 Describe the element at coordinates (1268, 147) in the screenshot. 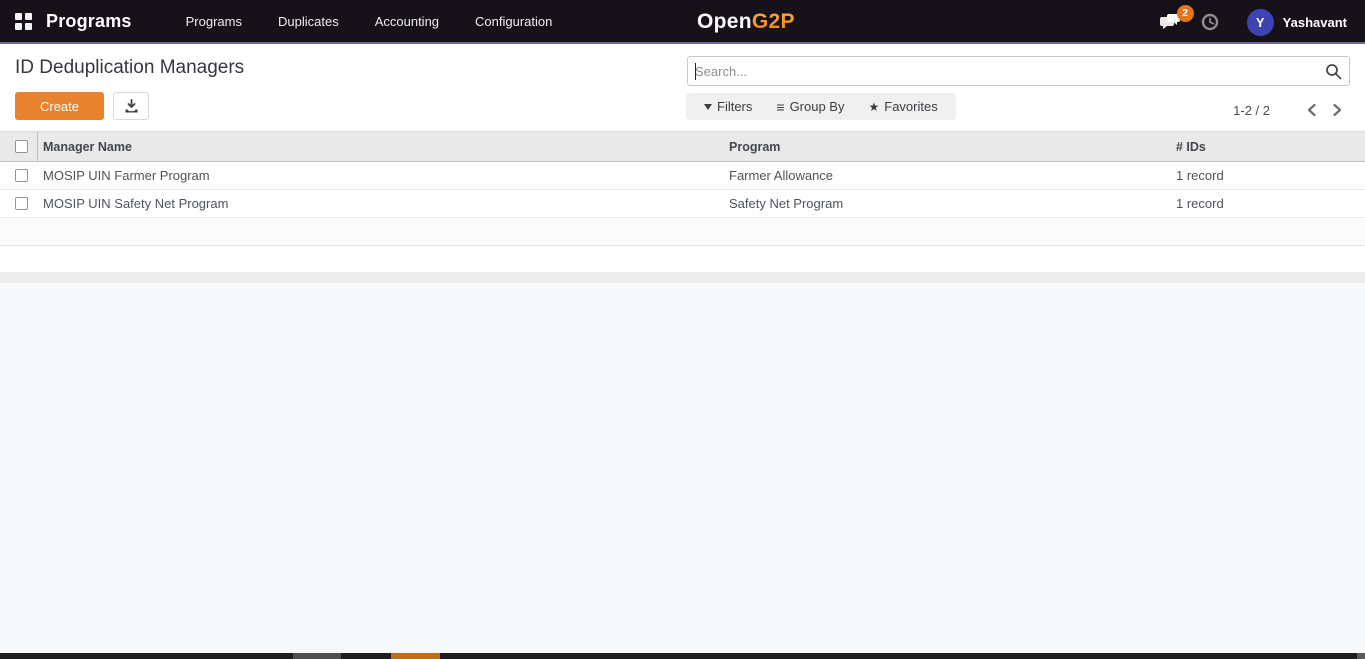

I see `column-header-ids: # IDs` at that location.